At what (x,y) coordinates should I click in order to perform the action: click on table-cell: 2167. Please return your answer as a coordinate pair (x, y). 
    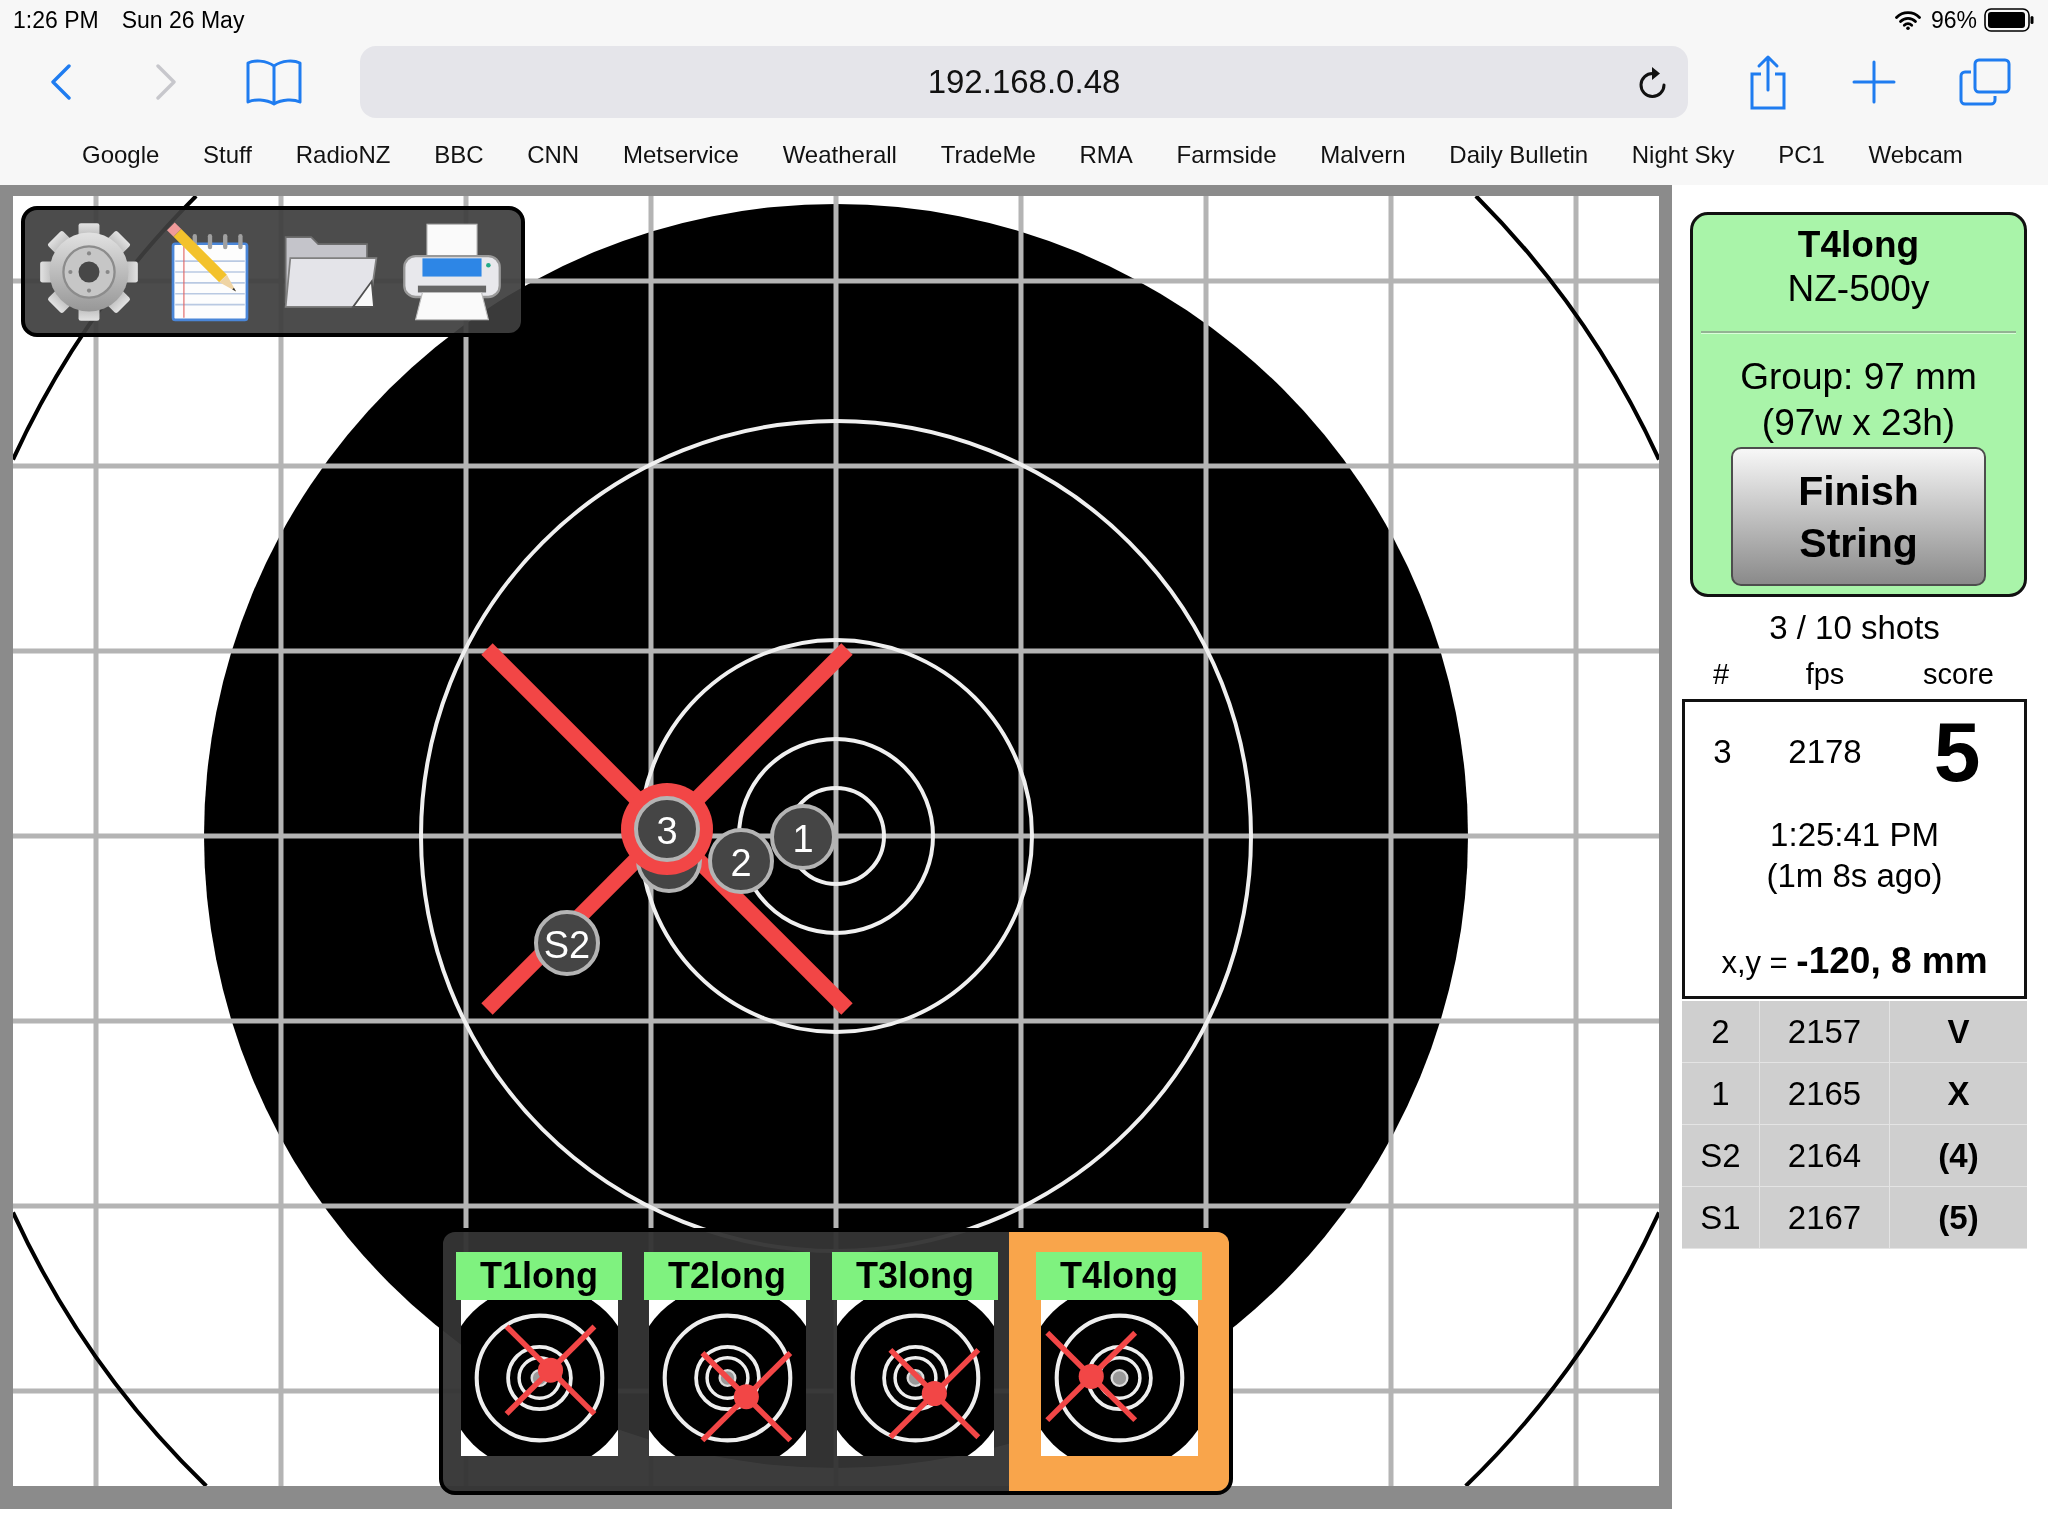
    Looking at the image, I should click on (1825, 1217).